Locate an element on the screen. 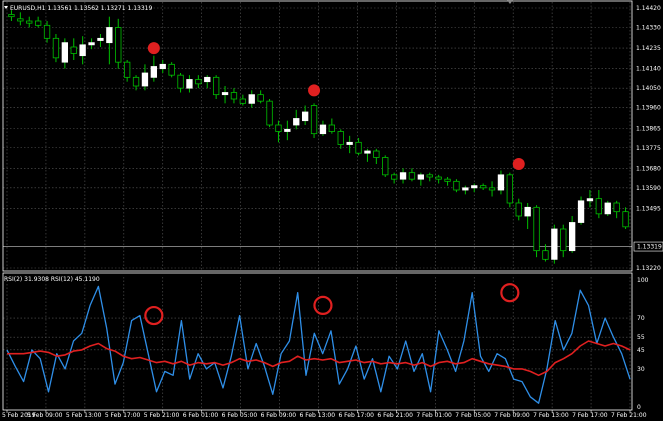  rsi-tick-label: 100 is located at coordinates (643, 280).